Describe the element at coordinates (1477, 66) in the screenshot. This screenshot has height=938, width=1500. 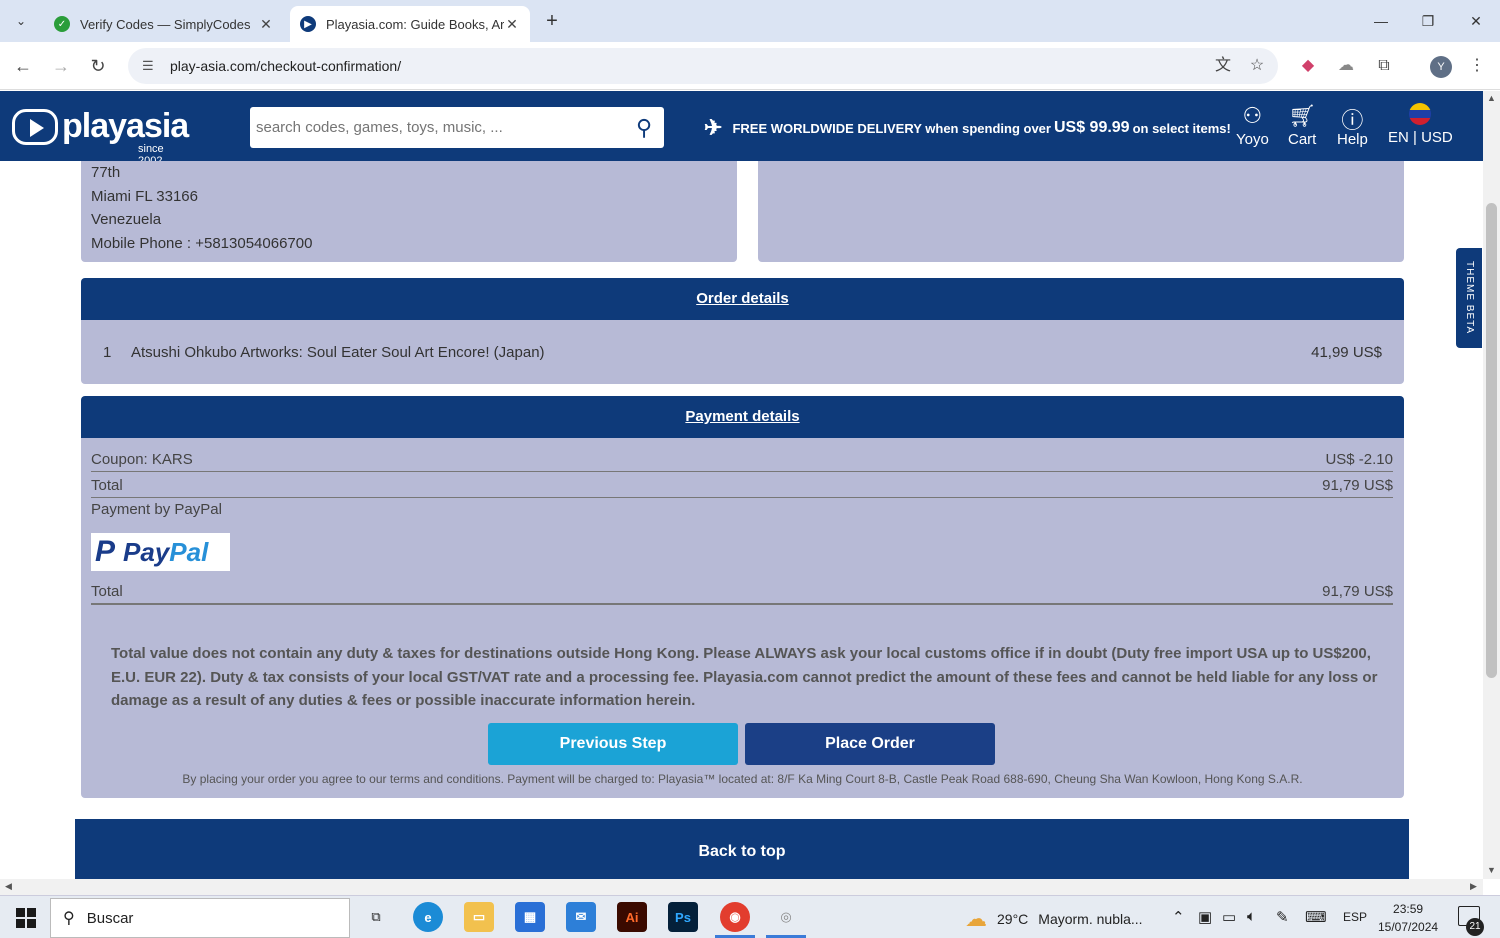
I see `browser-menu-icon: ⋮` at that location.